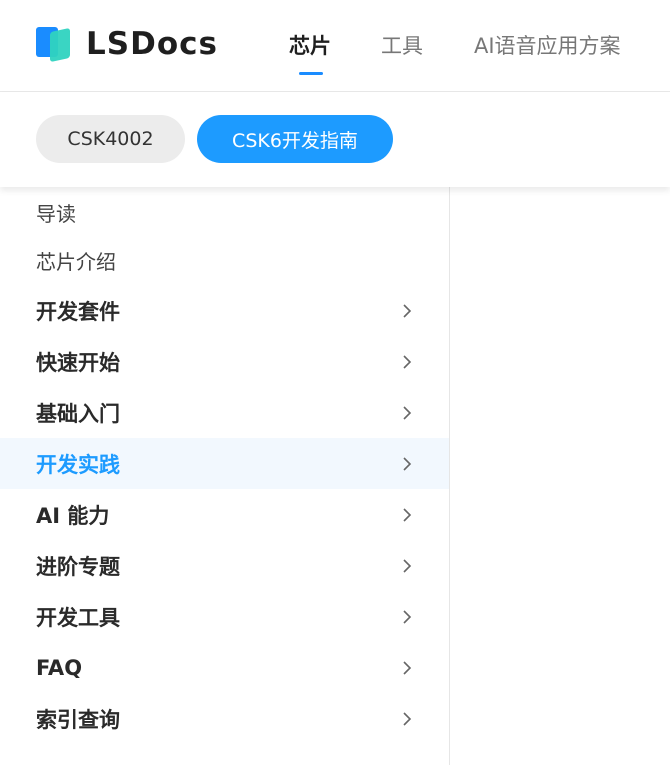 The image size is (670, 765). What do you see at coordinates (402, 45) in the screenshot?
I see `nav-item-tools: 工具` at bounding box center [402, 45].